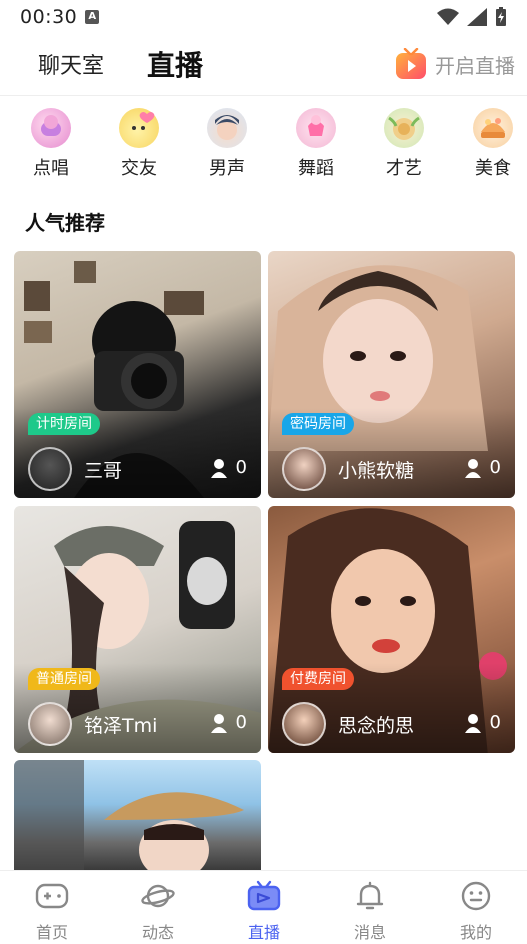 This screenshot has height=944, width=527. I want to click on wifi-icon, so click(448, 16).